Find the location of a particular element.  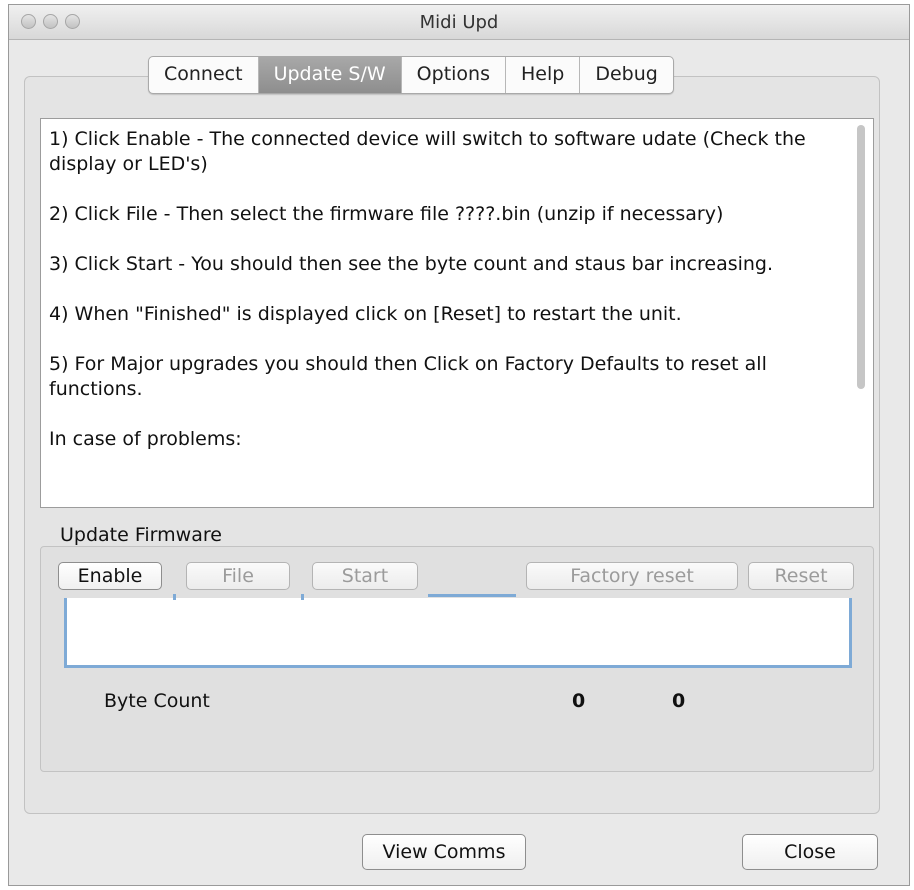

vertical-scrollbar is located at coordinates (861, 257).